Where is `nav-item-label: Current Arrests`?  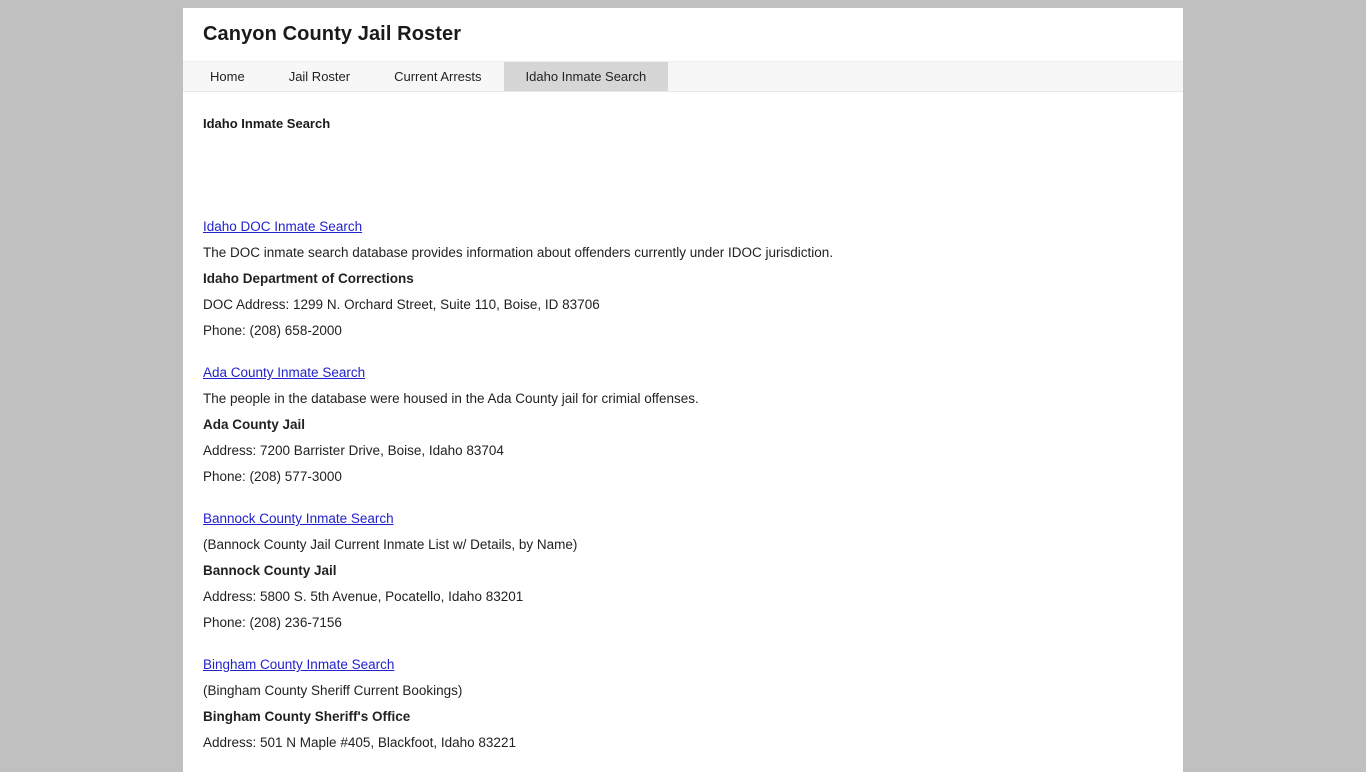
nav-item-label: Current Arrests is located at coordinates (438, 76).